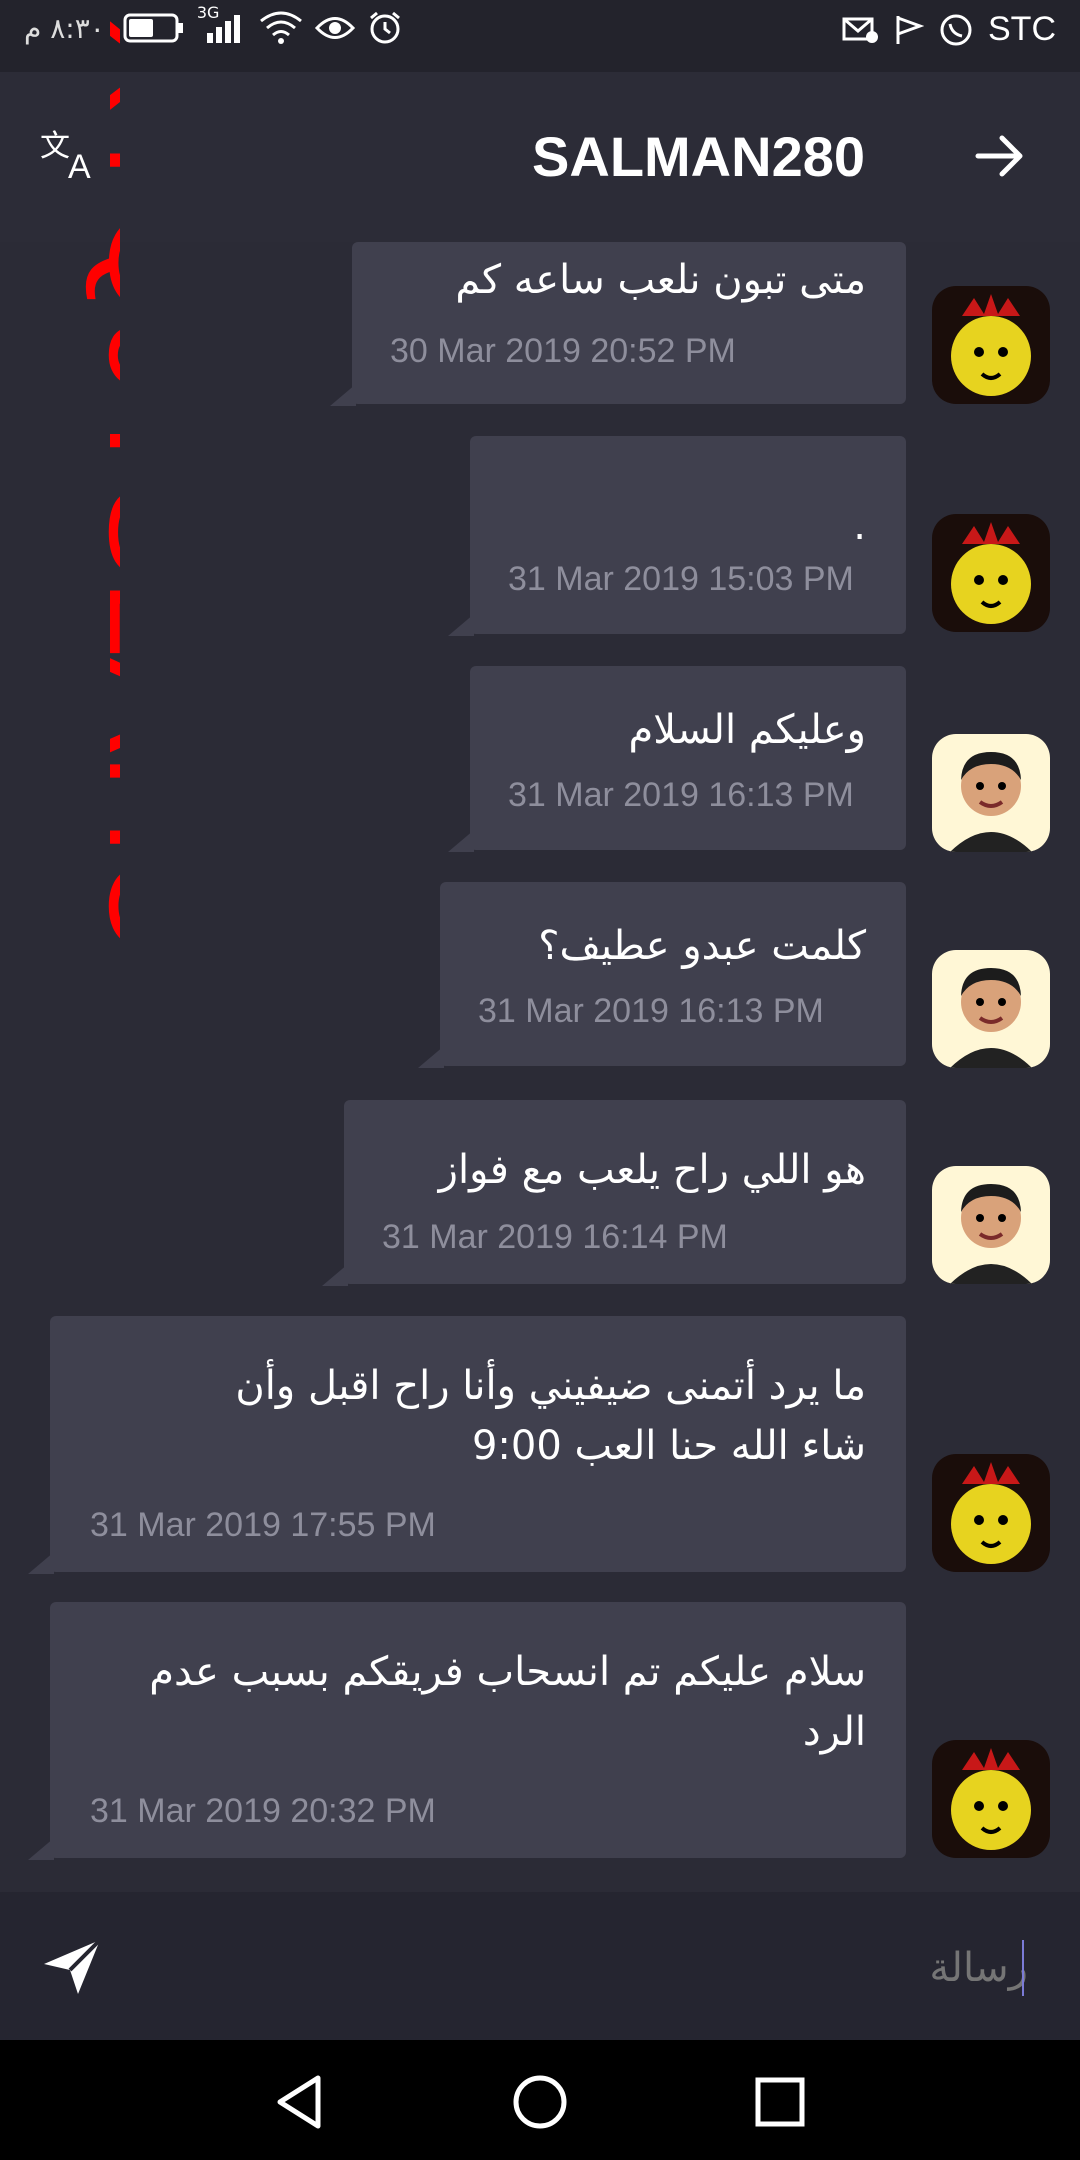 This screenshot has height=2160, width=1080. What do you see at coordinates (603, 1968) in the screenshot?
I see `message-input` at bounding box center [603, 1968].